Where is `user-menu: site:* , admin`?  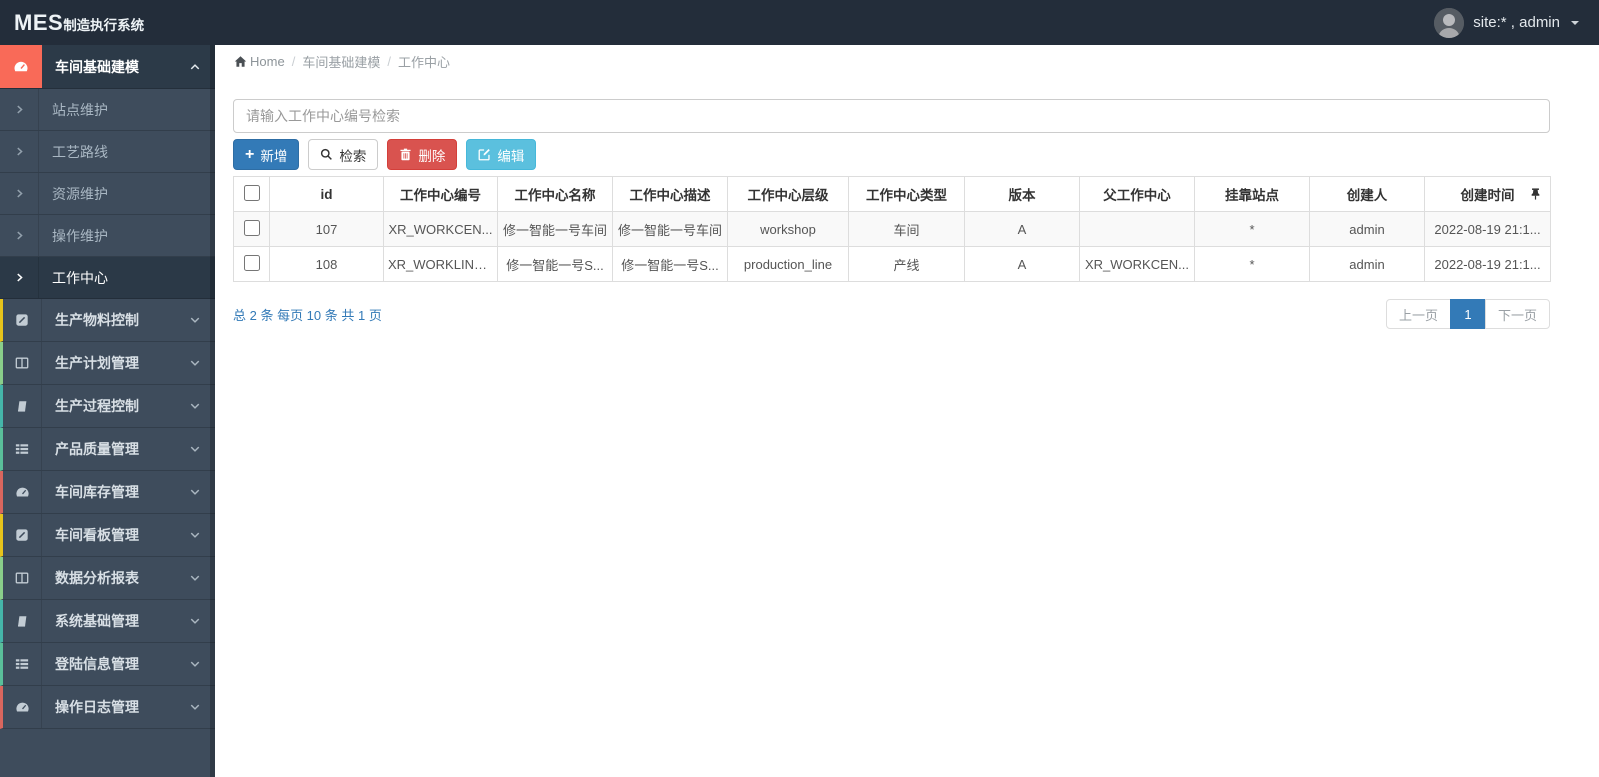 user-menu: site:* , admin is located at coordinates (1516, 22).